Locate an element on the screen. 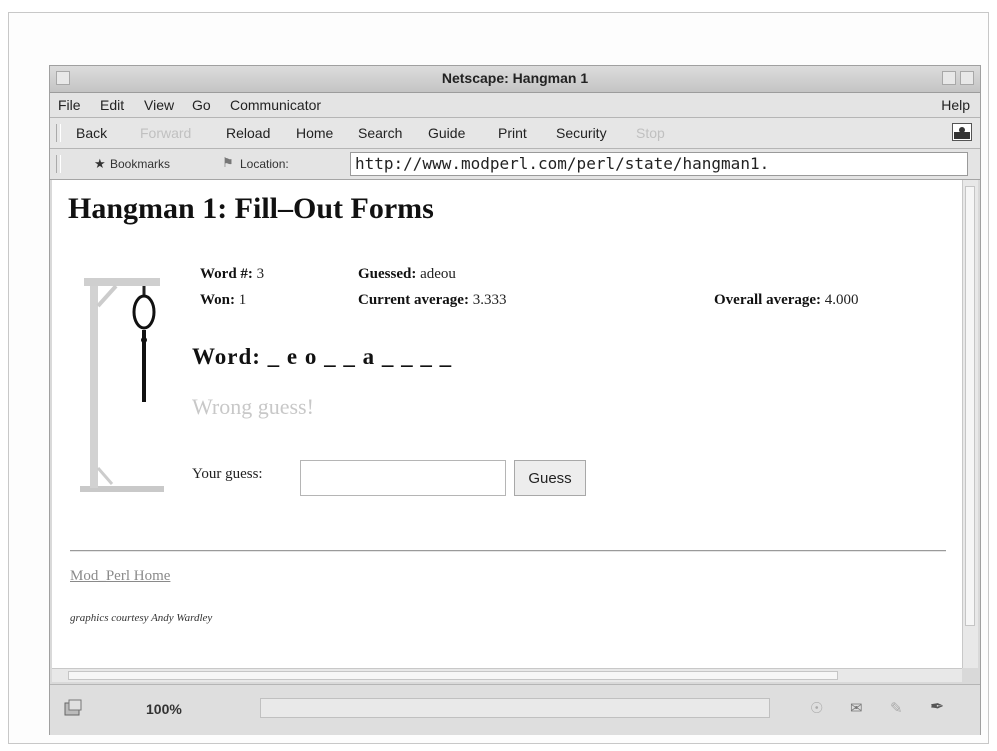 This screenshot has width=997, height=751. current-average-label: Current average: is located at coordinates (413, 300).